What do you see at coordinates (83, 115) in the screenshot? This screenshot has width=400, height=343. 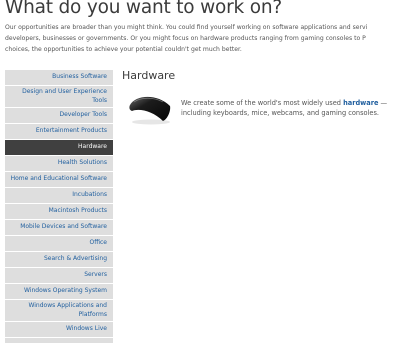 I see `sidebar-item-label: Developer Tools` at bounding box center [83, 115].